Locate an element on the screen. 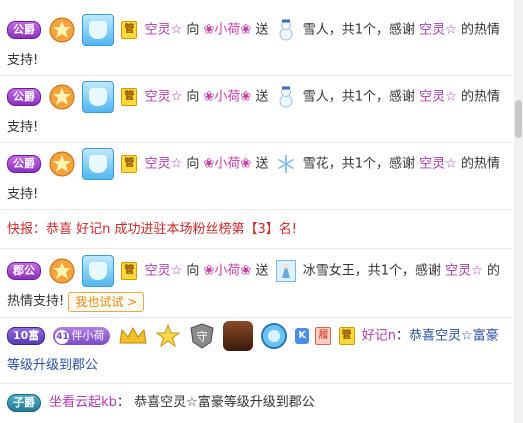 This screenshot has height=423, width=523. chat-text: 恭喜空灵☆富豪等级升级到郡公 is located at coordinates (224, 402).